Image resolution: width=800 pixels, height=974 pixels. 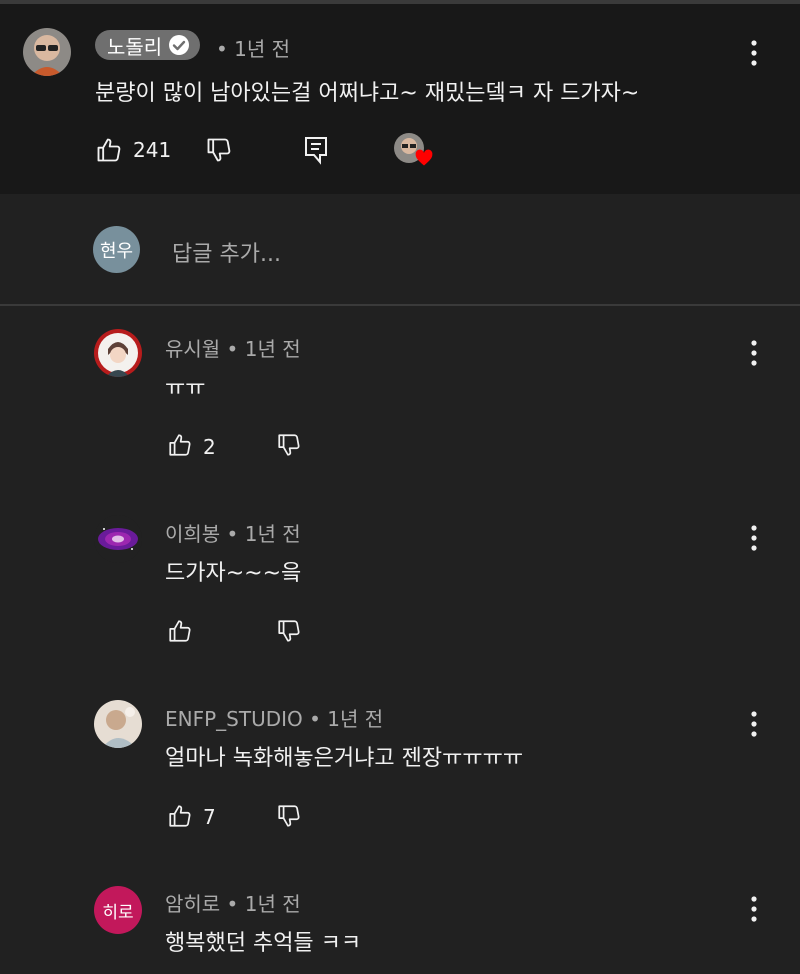 I want to click on reply-author: 이희봉 • 1년 전, so click(x=233, y=532).